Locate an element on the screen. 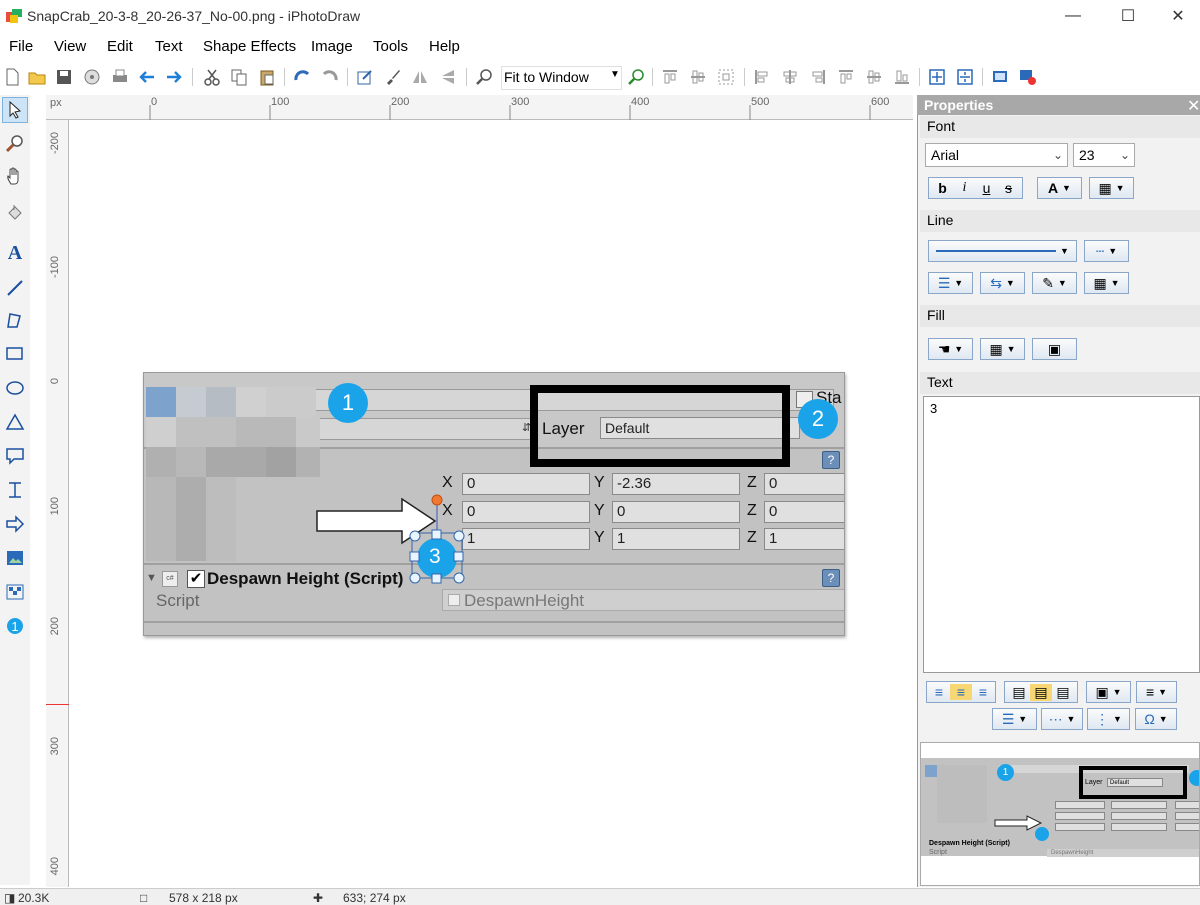  close-panel-icon: ✕ is located at coordinates (1193, 106).